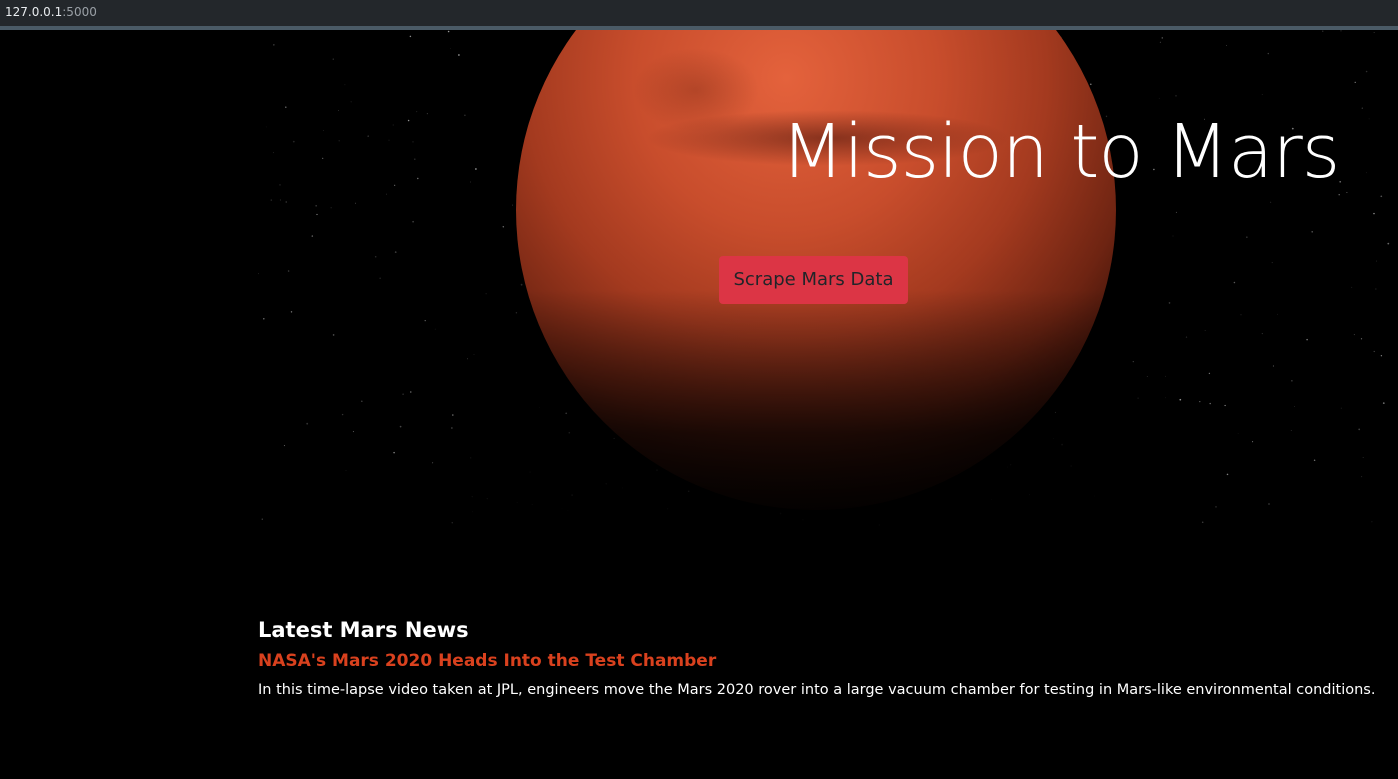 Image resolution: width=1398 pixels, height=779 pixels. Describe the element at coordinates (363, 630) in the screenshot. I see `news-heading: Latest Mars News` at that location.